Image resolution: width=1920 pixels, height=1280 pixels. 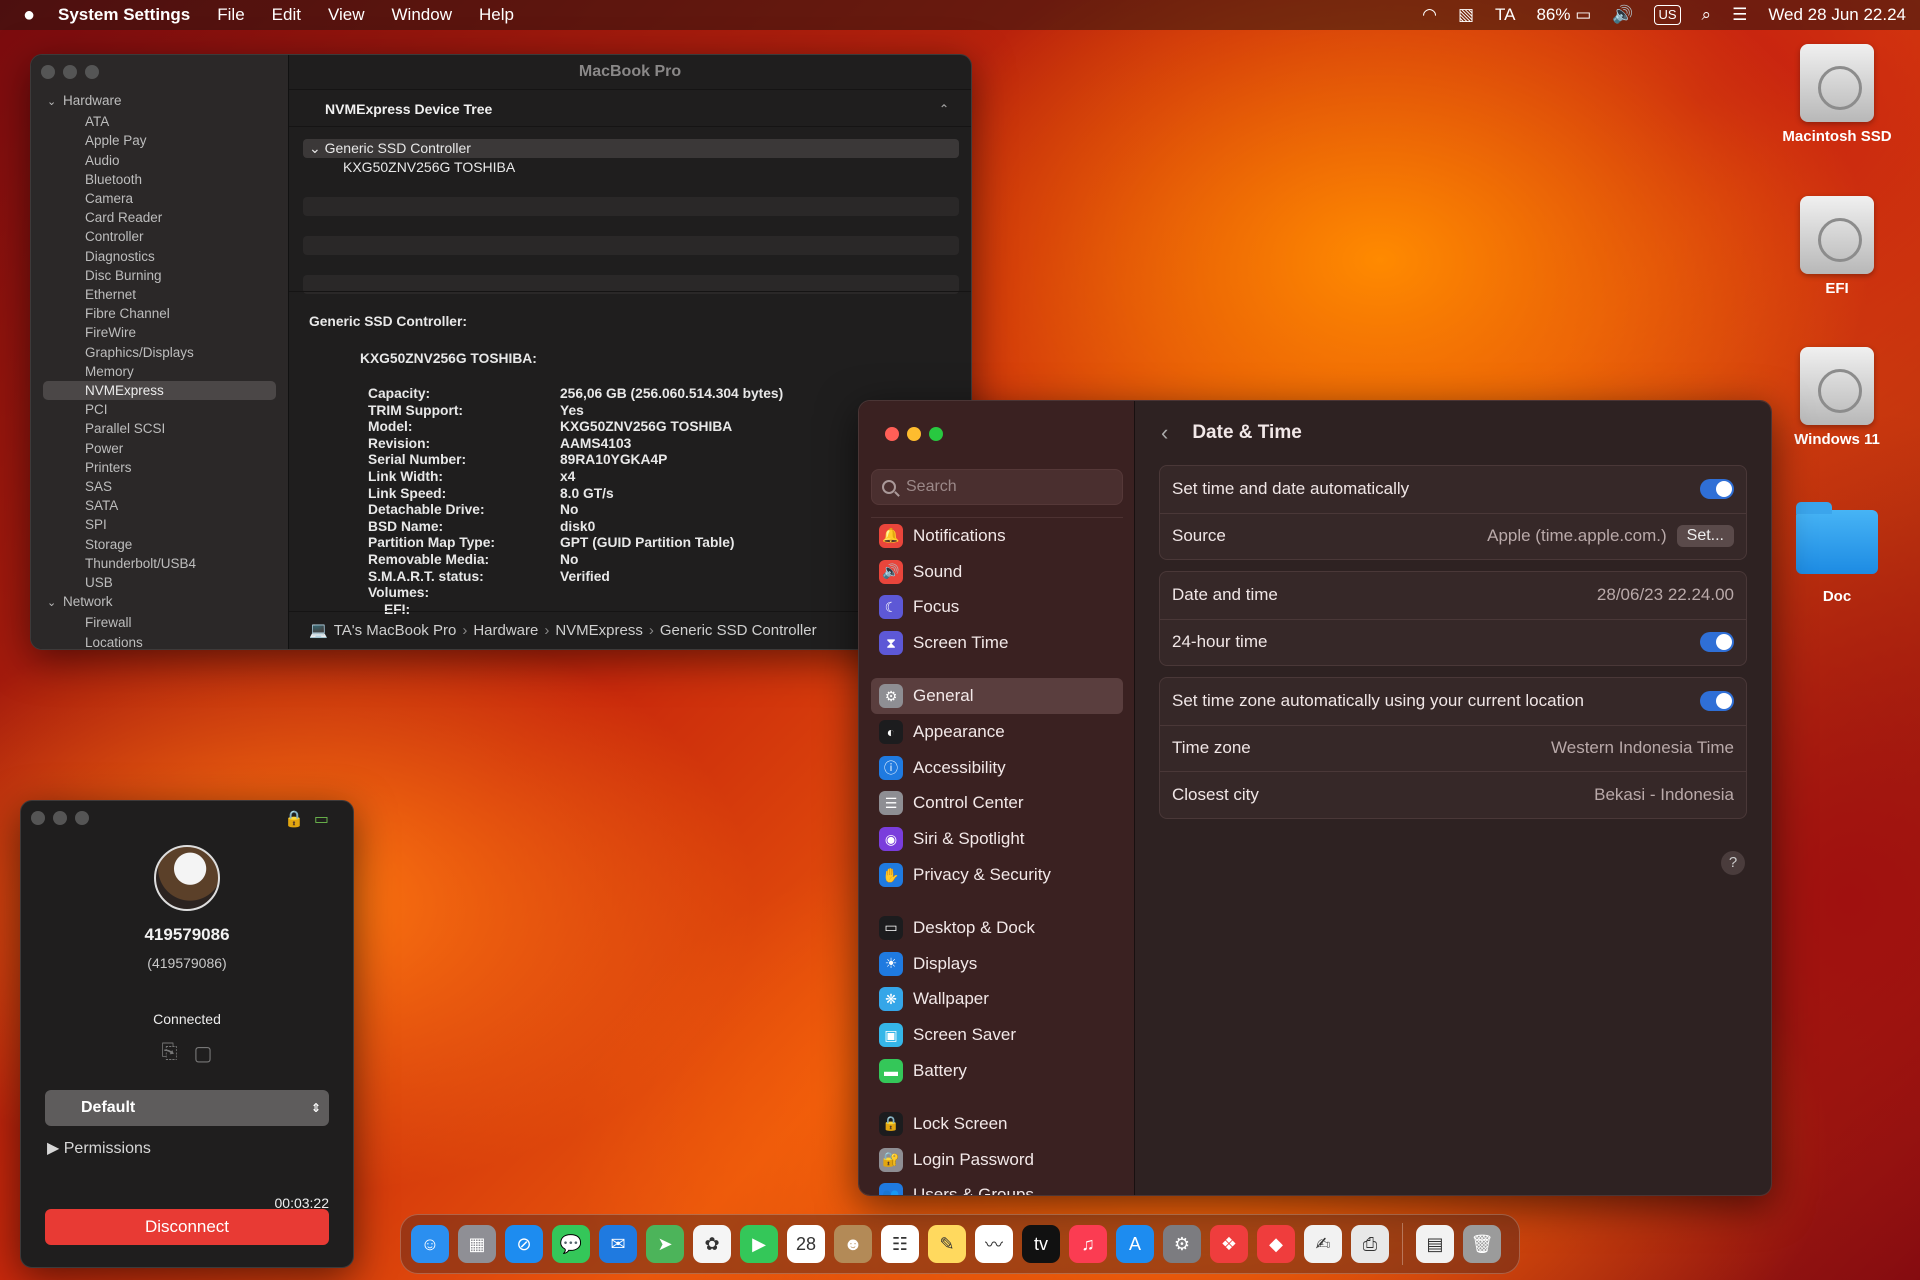 What do you see at coordinates (1466, 15) in the screenshot?
I see `activity-monitor-icon: ▧` at bounding box center [1466, 15].